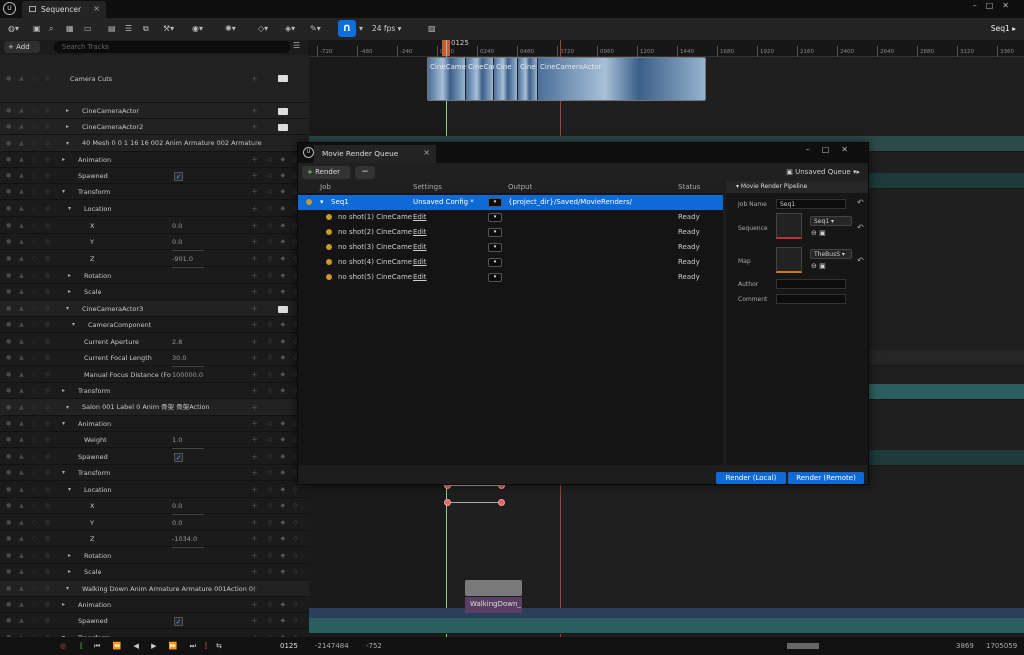 This screenshot has width=1024, height=655. What do you see at coordinates (831, 221) in the screenshot?
I see `sequence-dropdown: Seq1 ▾` at bounding box center [831, 221].